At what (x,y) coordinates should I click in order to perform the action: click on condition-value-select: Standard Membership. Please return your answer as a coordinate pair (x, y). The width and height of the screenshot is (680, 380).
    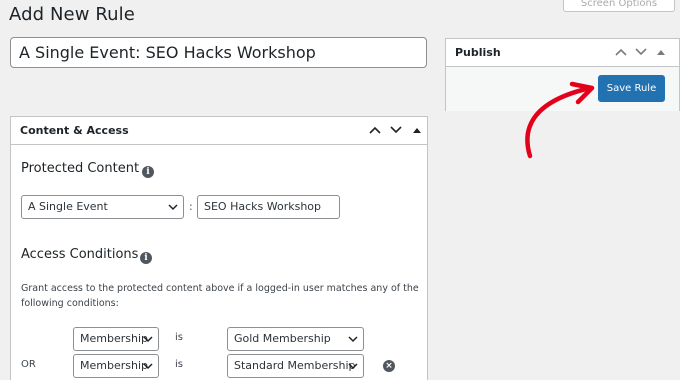
    Looking at the image, I should click on (295, 366).